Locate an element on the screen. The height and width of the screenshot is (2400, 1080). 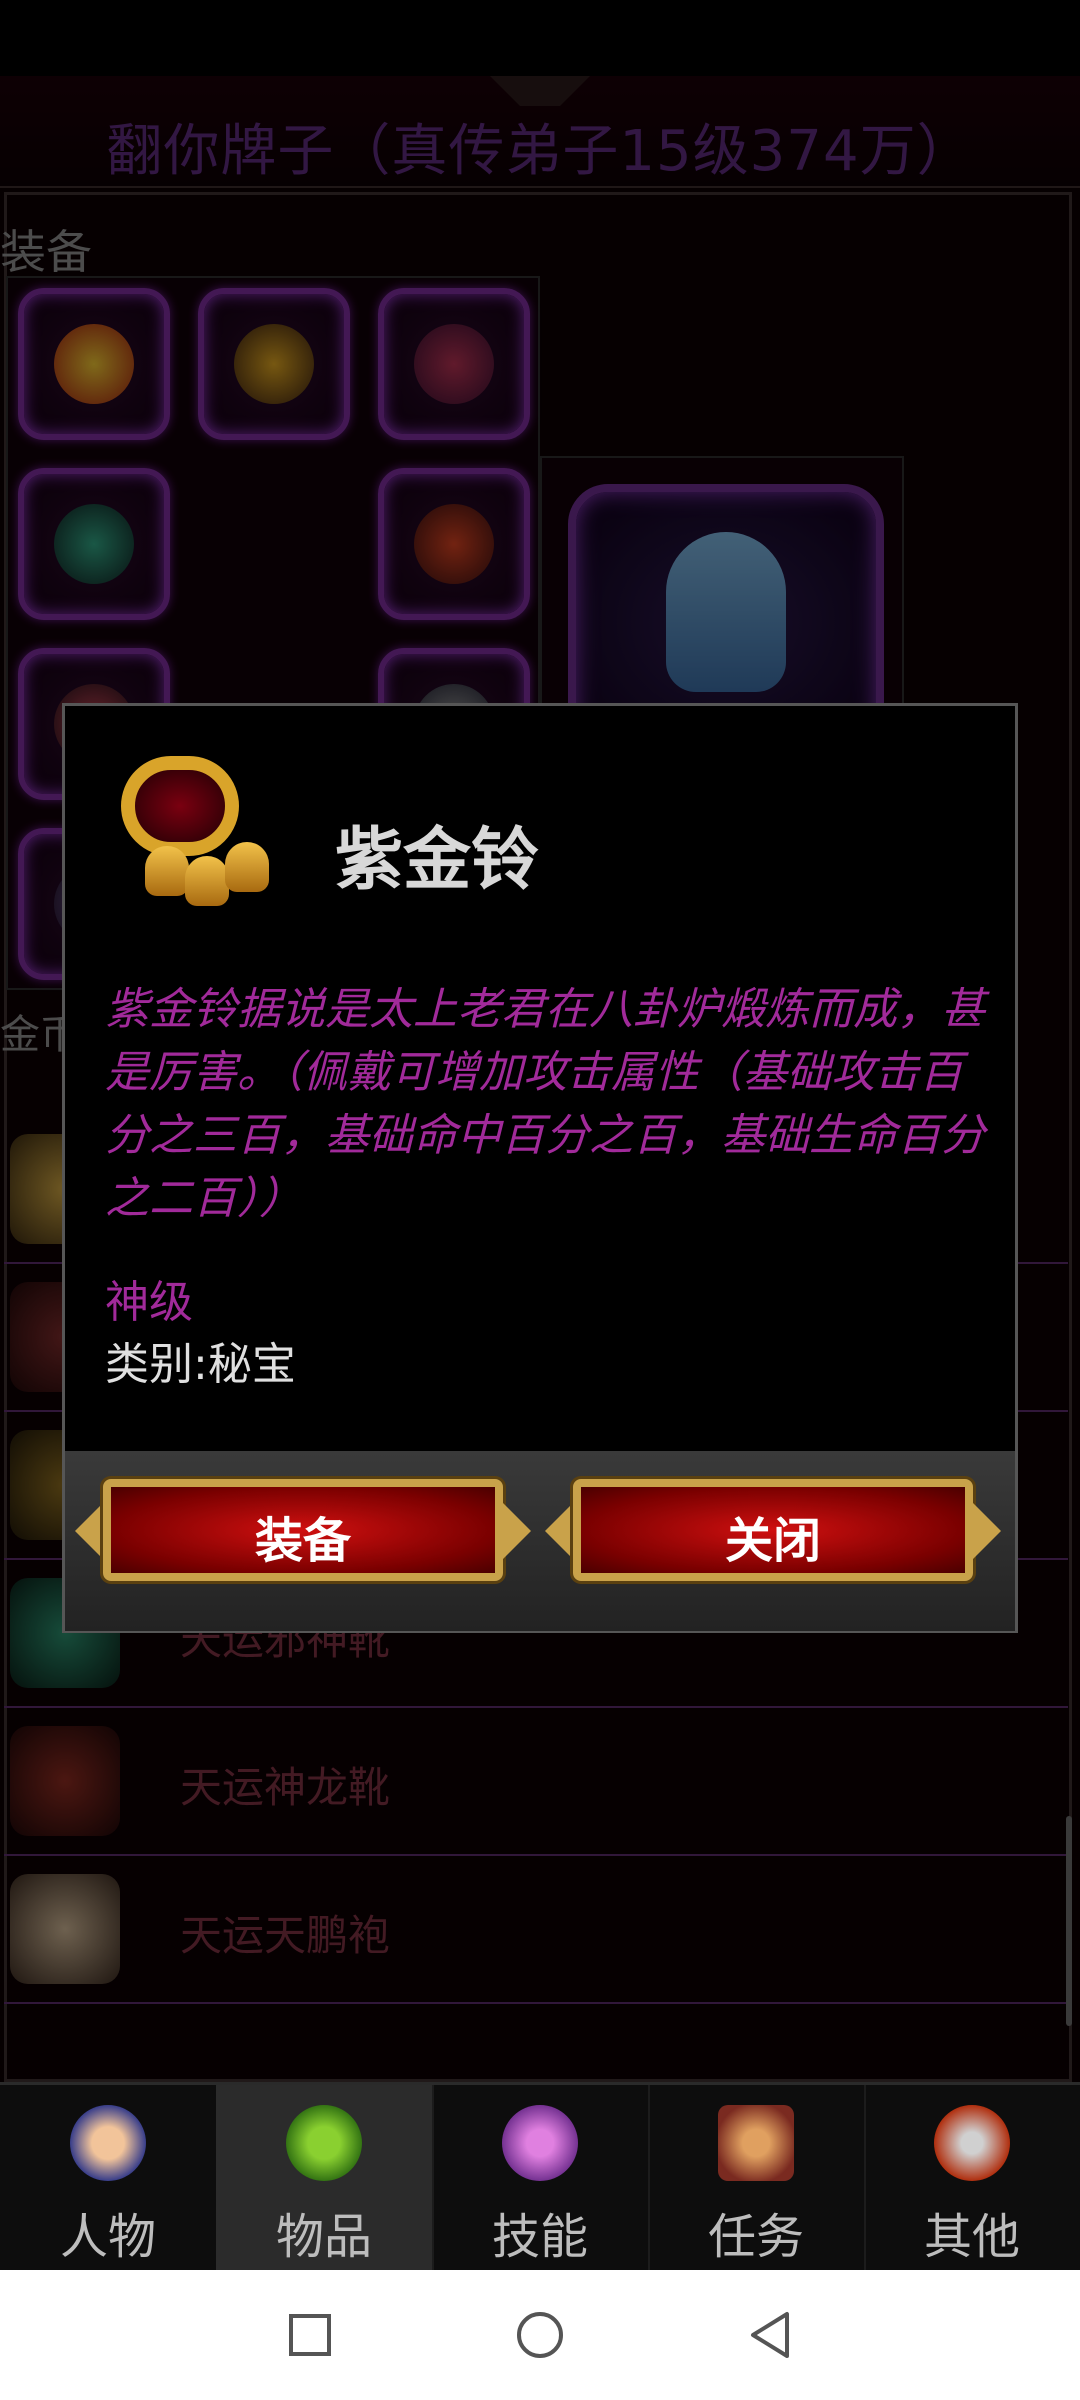
system-nav-bar is located at coordinates (540, 2335).